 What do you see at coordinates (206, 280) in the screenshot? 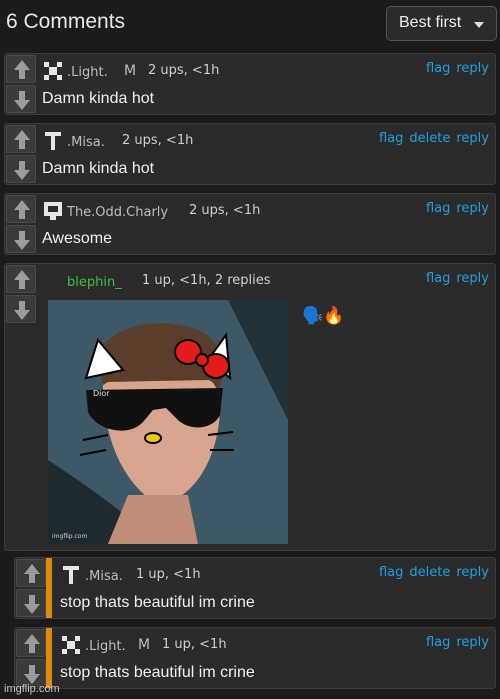
I see `comment-stats: 1 up, <1h, 2 replies` at bounding box center [206, 280].